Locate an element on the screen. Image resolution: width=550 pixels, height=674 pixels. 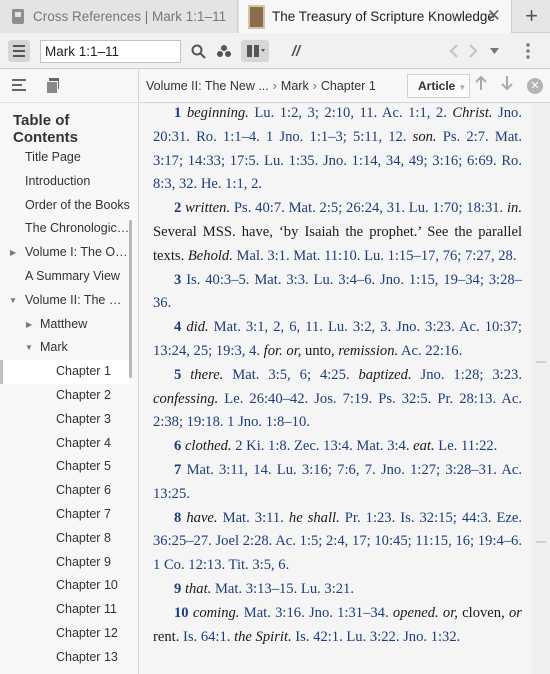
parallel-resources-button: // is located at coordinates (296, 51).